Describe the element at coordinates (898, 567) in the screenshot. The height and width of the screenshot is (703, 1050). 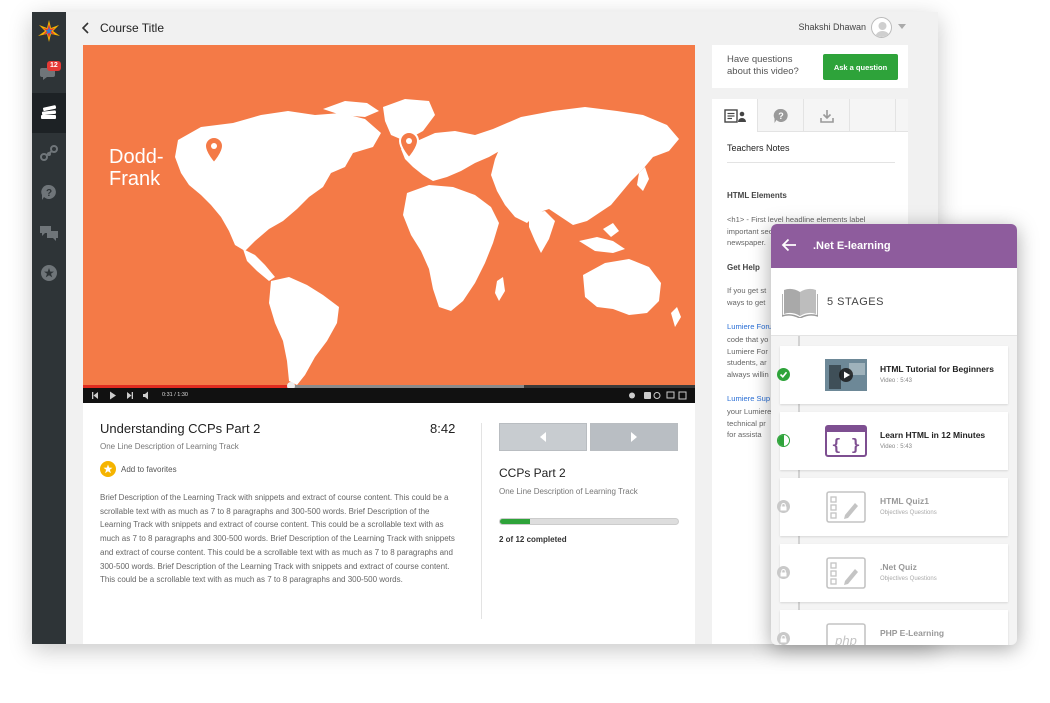
I see `stage-item-title: .Net Quiz` at that location.